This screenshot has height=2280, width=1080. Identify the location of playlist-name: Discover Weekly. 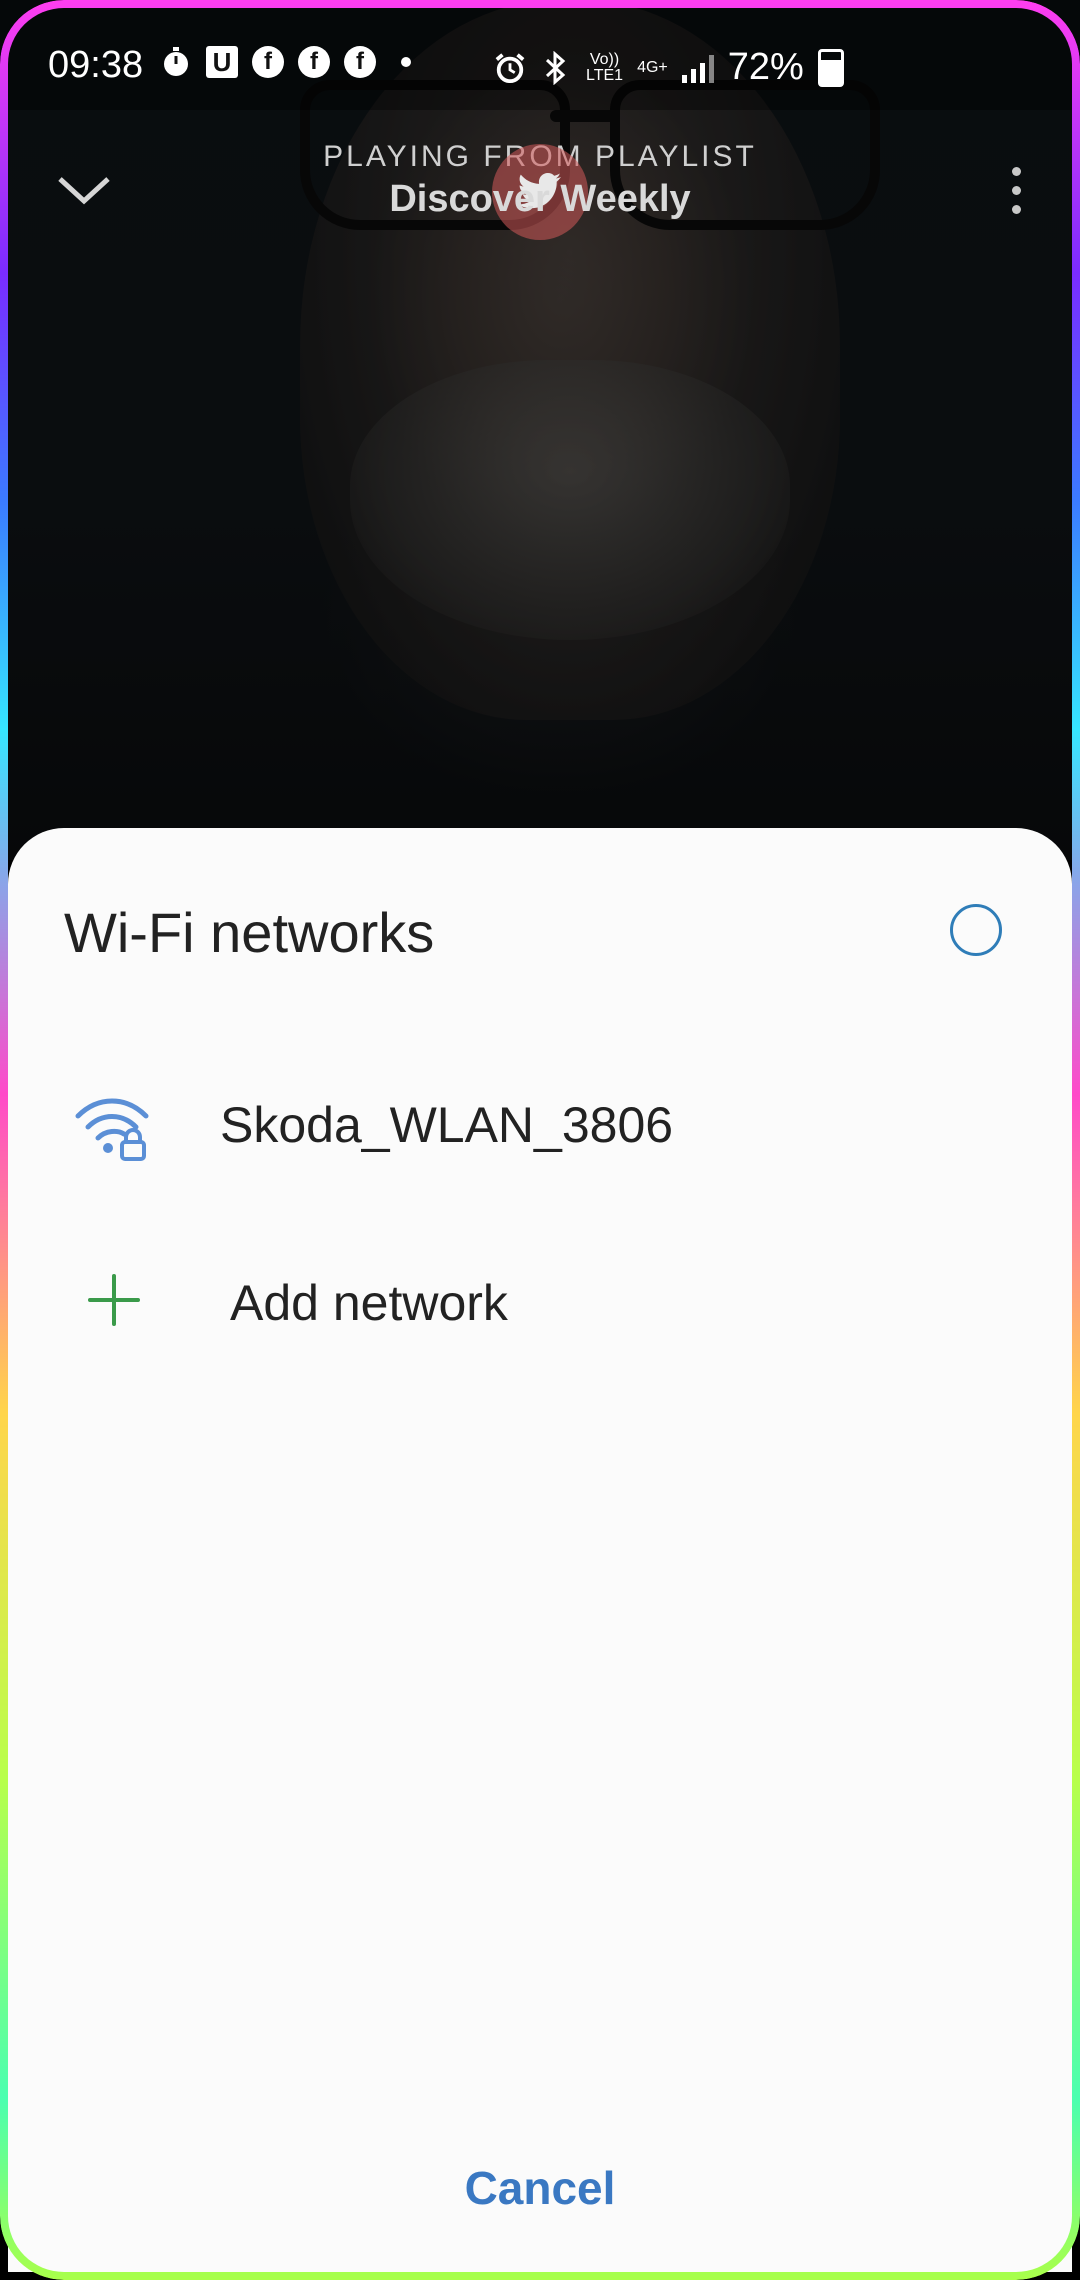
(540, 199).